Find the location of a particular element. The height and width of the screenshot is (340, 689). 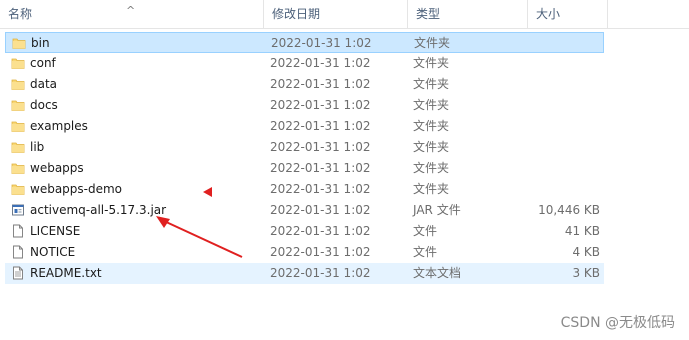

annotation-triangle-marker is located at coordinates (207, 192).